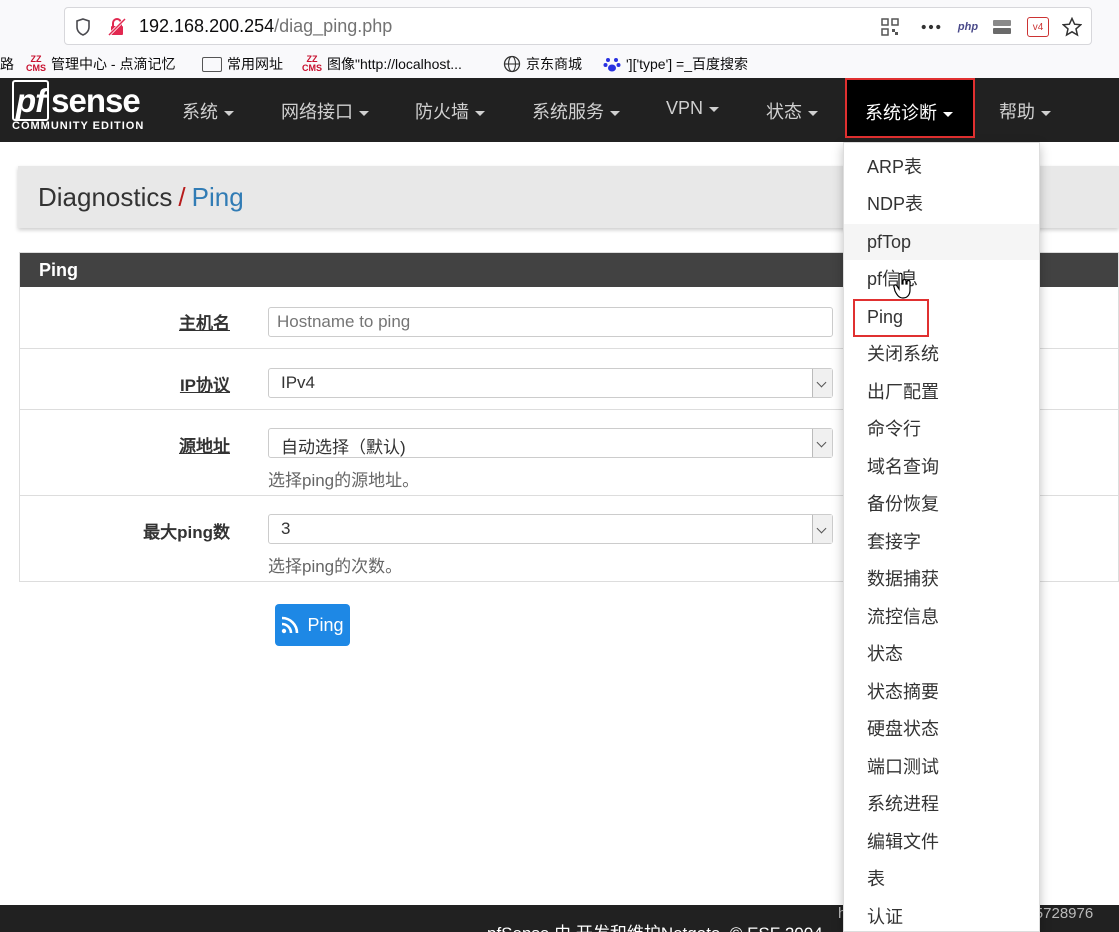 This screenshot has height=932, width=1119. I want to click on menu-item-halt: 关闭系统, so click(941, 354).